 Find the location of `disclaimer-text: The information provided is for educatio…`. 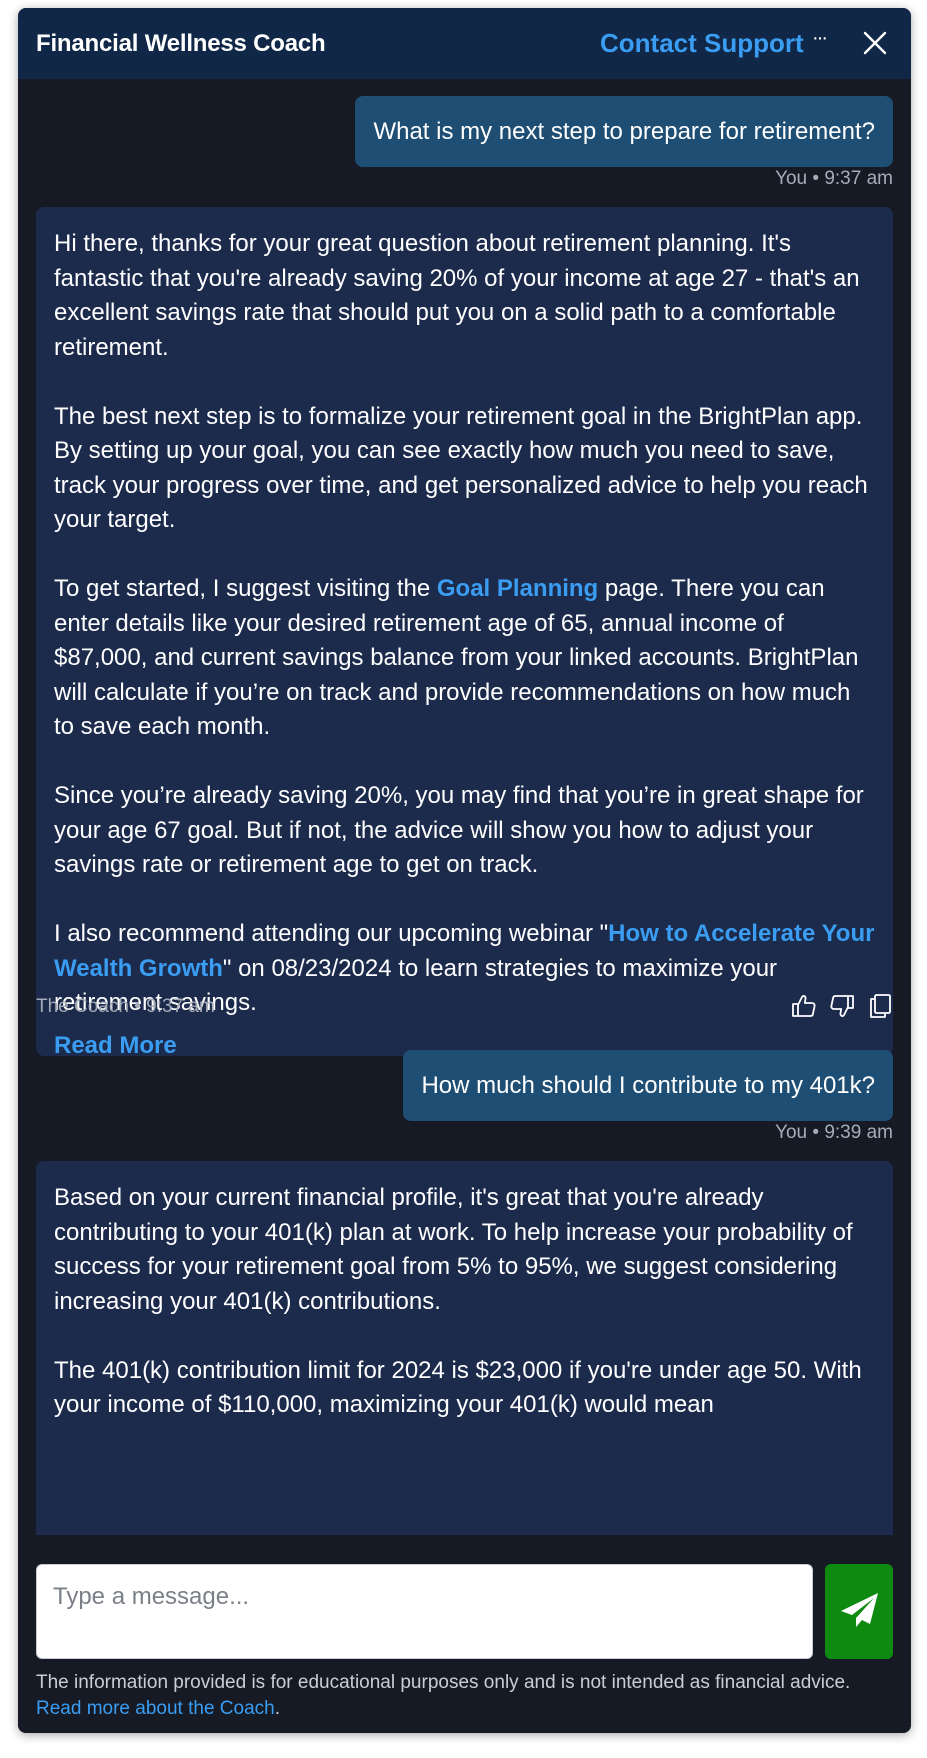

disclaimer-text: The information provided is for educatio… is located at coordinates (443, 1682).